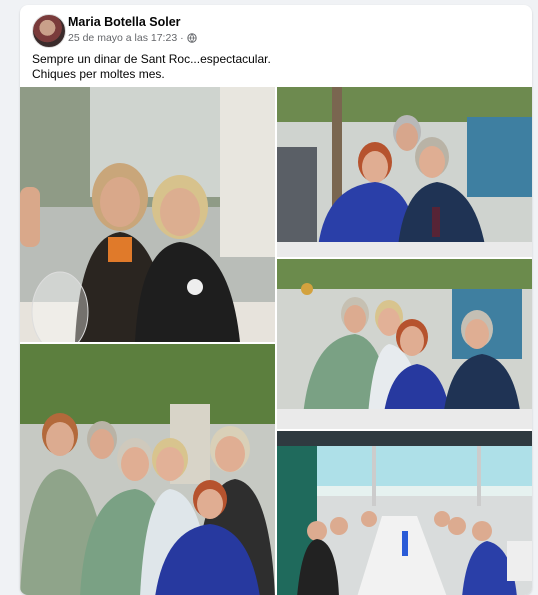 Image resolution: width=538 pixels, height=595 pixels. I want to click on author-name: Maria Botella Soler, so click(124, 22).